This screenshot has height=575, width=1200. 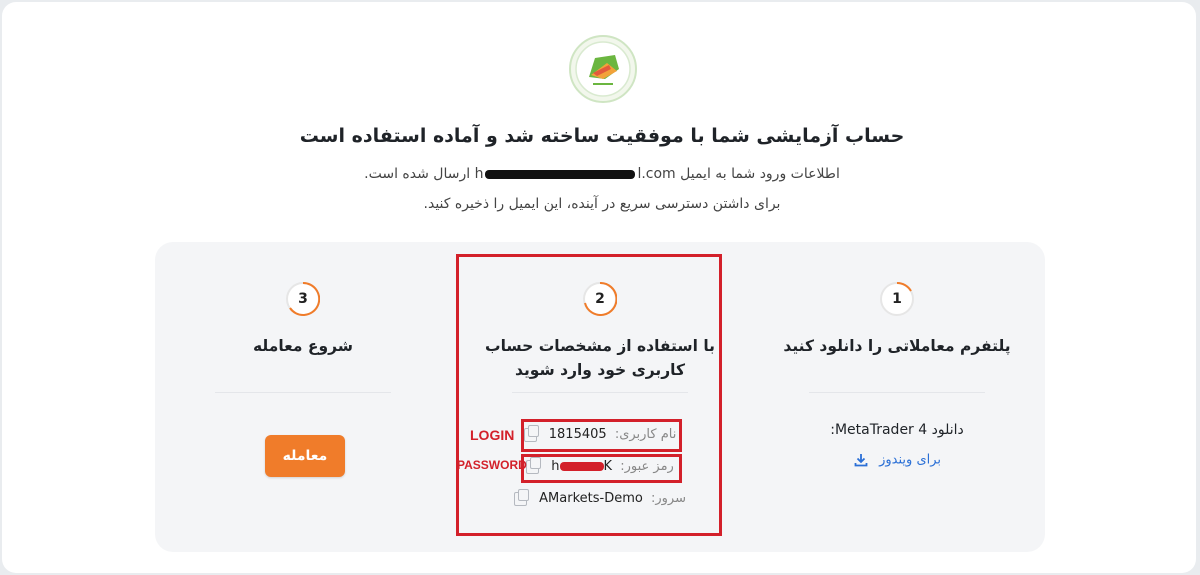 What do you see at coordinates (575, 174) in the screenshot?
I see `email-address: h l.com` at bounding box center [575, 174].